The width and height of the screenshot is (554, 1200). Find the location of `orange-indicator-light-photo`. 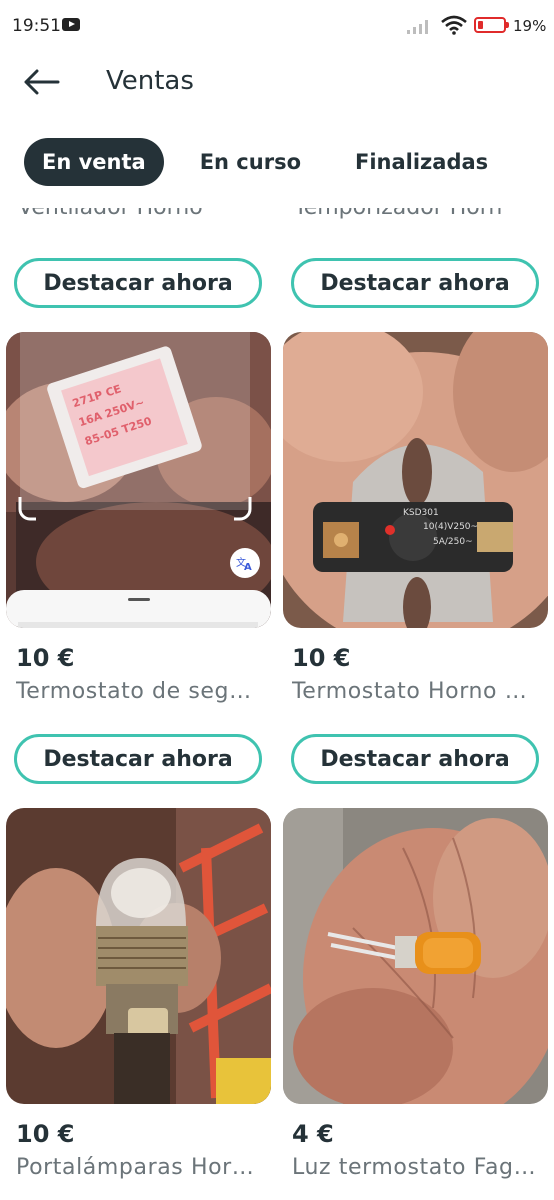

orange-indicator-light-photo is located at coordinates (415, 956).